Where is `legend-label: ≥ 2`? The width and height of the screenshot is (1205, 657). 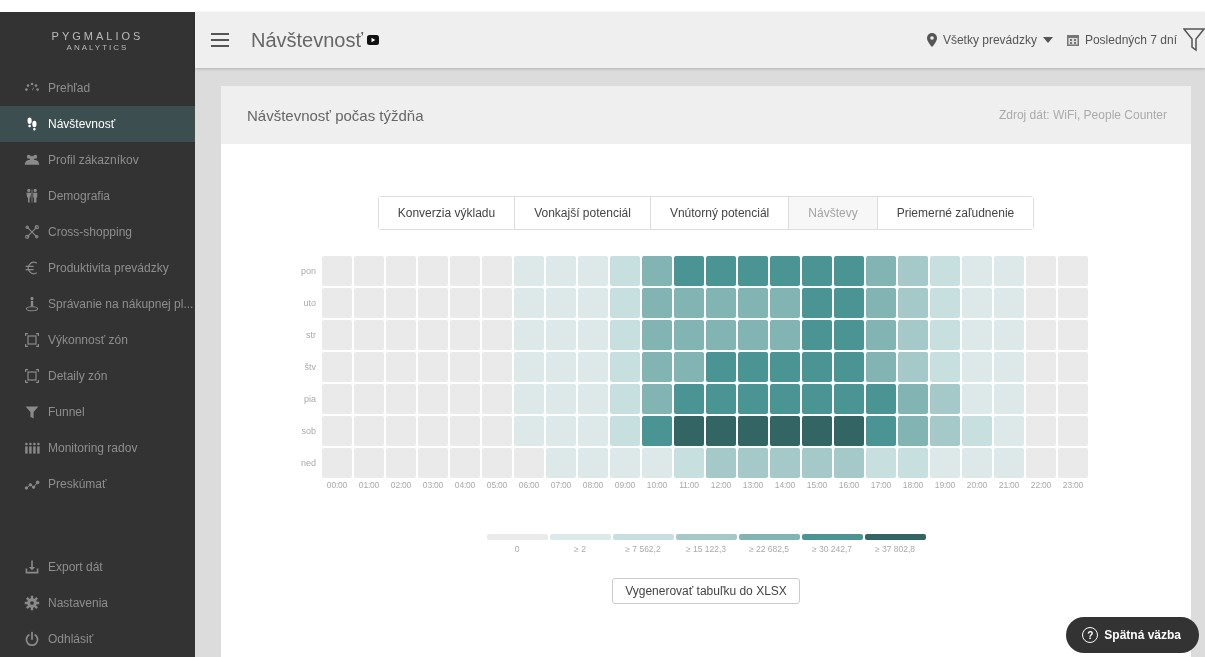 legend-label: ≥ 2 is located at coordinates (580, 549).